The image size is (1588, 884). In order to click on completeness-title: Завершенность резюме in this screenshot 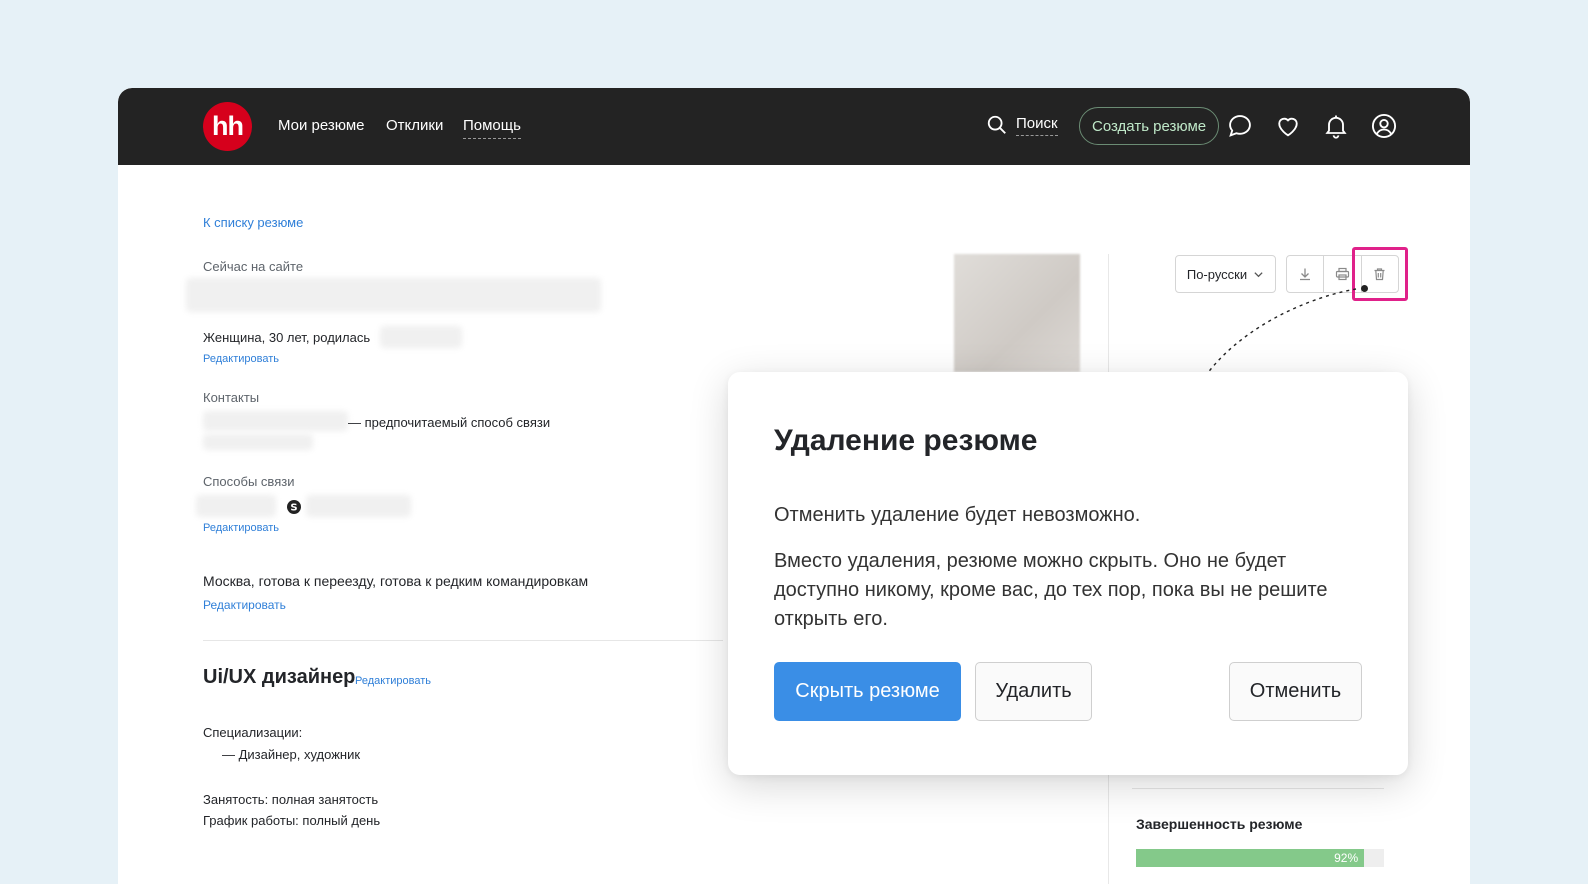, I will do `click(1219, 824)`.